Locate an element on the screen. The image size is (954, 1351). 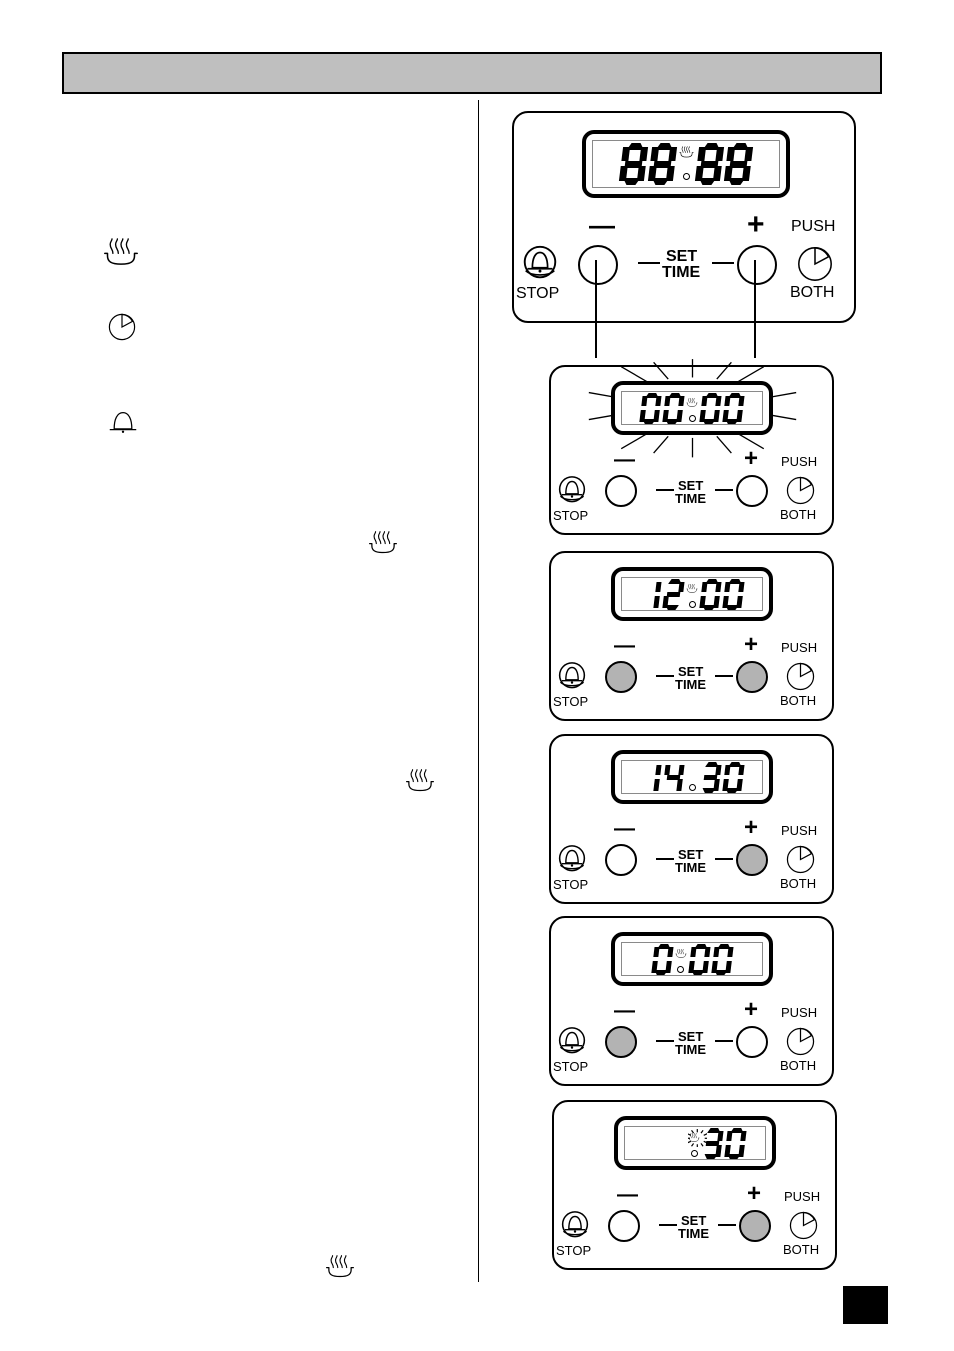
set-time-dash-left is located at coordinates (665, 490).